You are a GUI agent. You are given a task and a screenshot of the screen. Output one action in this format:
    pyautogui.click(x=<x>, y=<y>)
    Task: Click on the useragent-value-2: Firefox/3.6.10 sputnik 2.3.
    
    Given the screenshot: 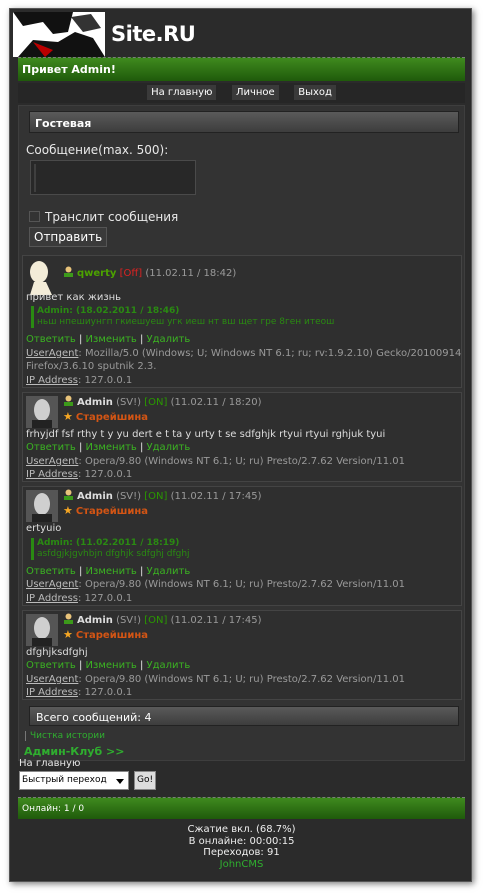 What is the action you would take?
    pyautogui.click(x=91, y=366)
    